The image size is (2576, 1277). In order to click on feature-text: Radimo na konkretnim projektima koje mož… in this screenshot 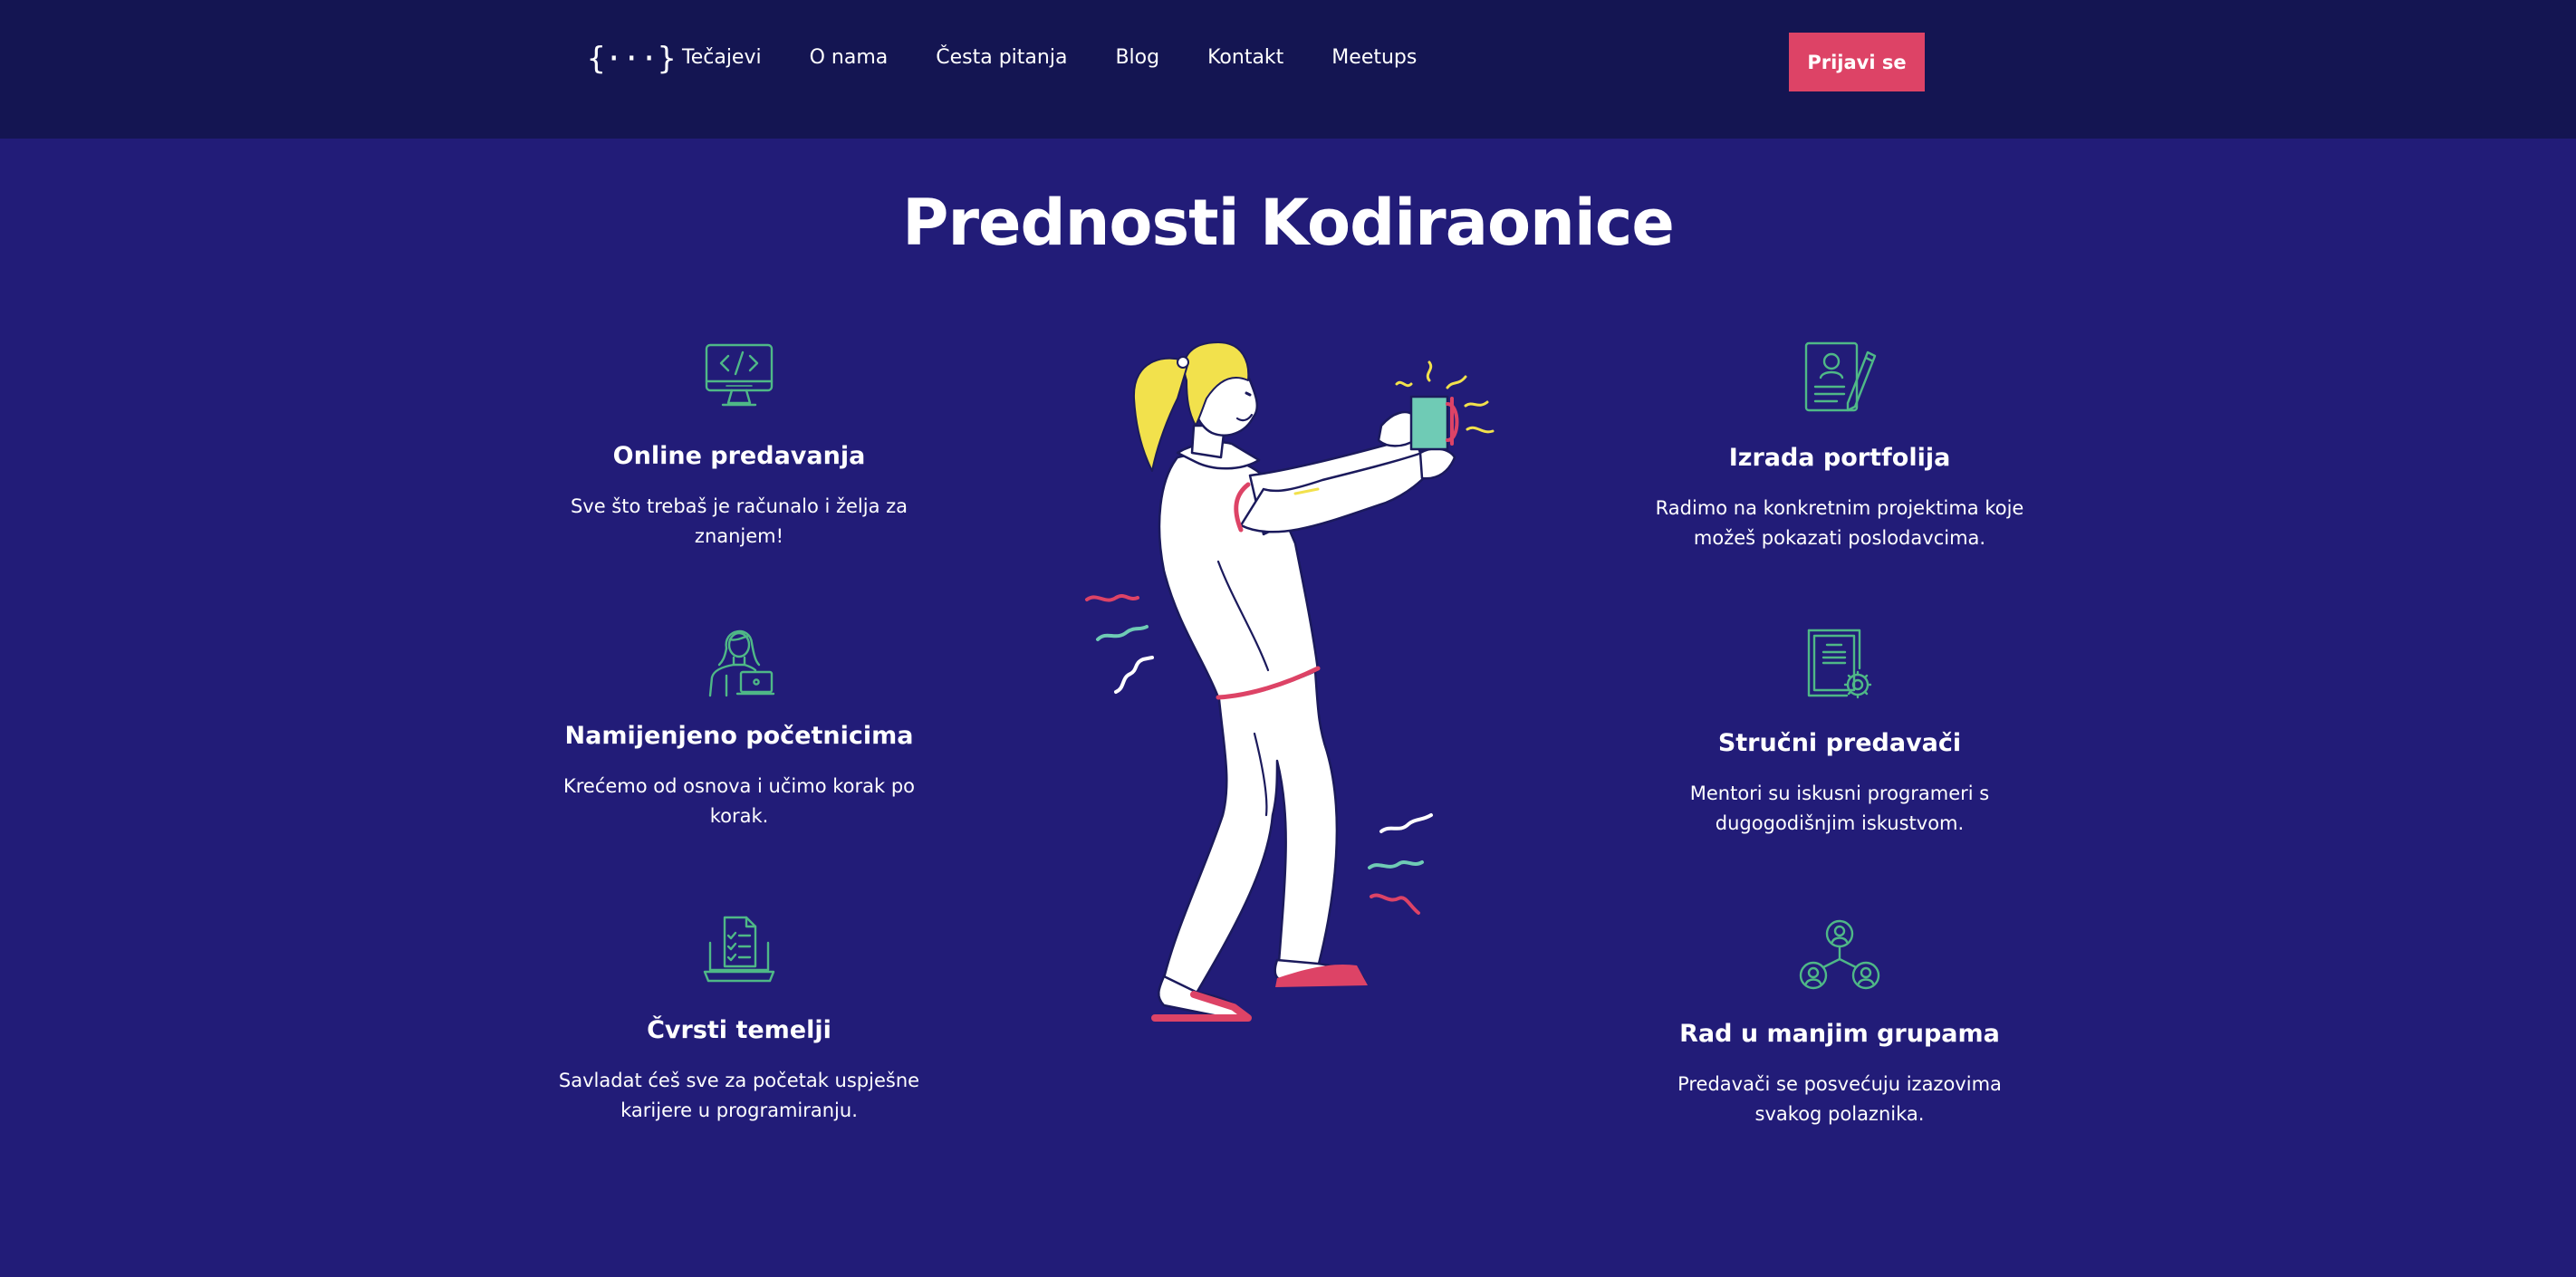, I will do `click(1839, 523)`.